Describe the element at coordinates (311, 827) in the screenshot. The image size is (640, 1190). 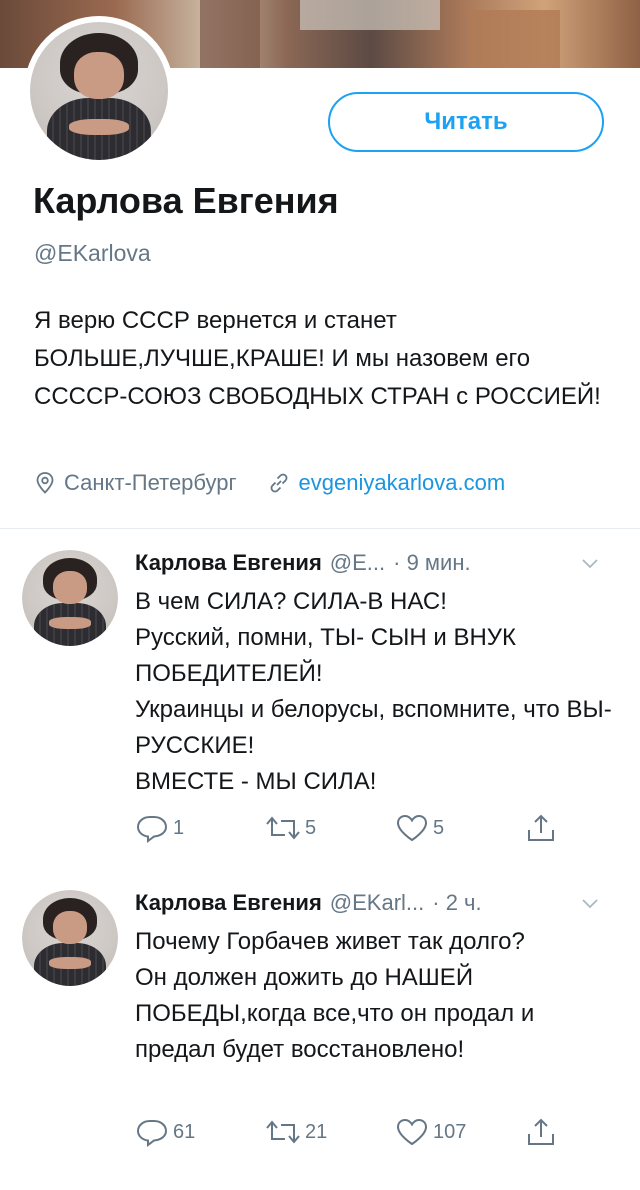
I see `retweet-count: 5` at that location.